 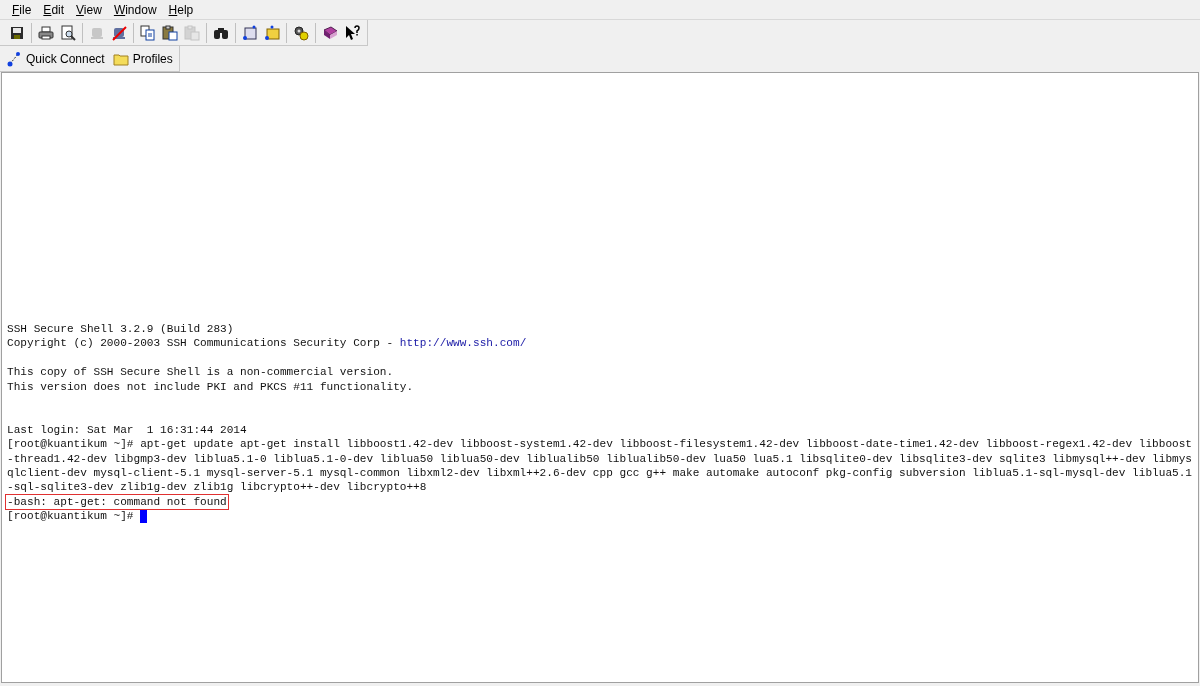 What do you see at coordinates (14, 58) in the screenshot?
I see `connect-icon` at bounding box center [14, 58].